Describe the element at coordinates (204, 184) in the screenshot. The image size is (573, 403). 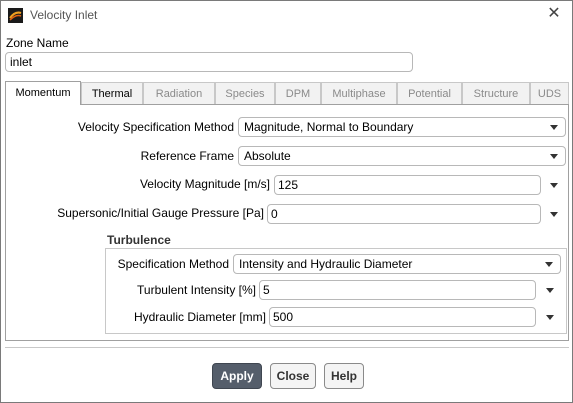
I see `velocity-magnitude-label: Velocity Magnitude [m/s]` at that location.